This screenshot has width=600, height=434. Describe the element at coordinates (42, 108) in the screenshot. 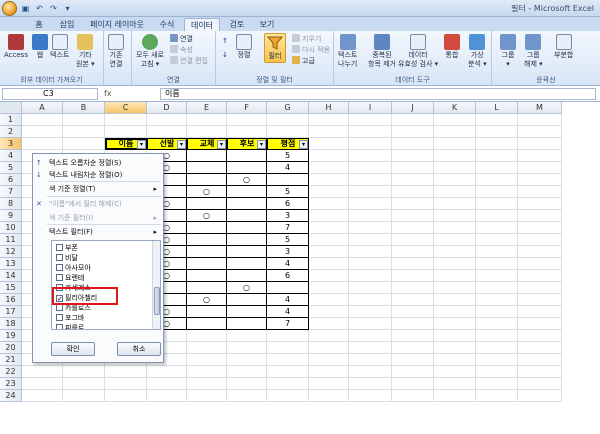

I see `column-header: A` at that location.